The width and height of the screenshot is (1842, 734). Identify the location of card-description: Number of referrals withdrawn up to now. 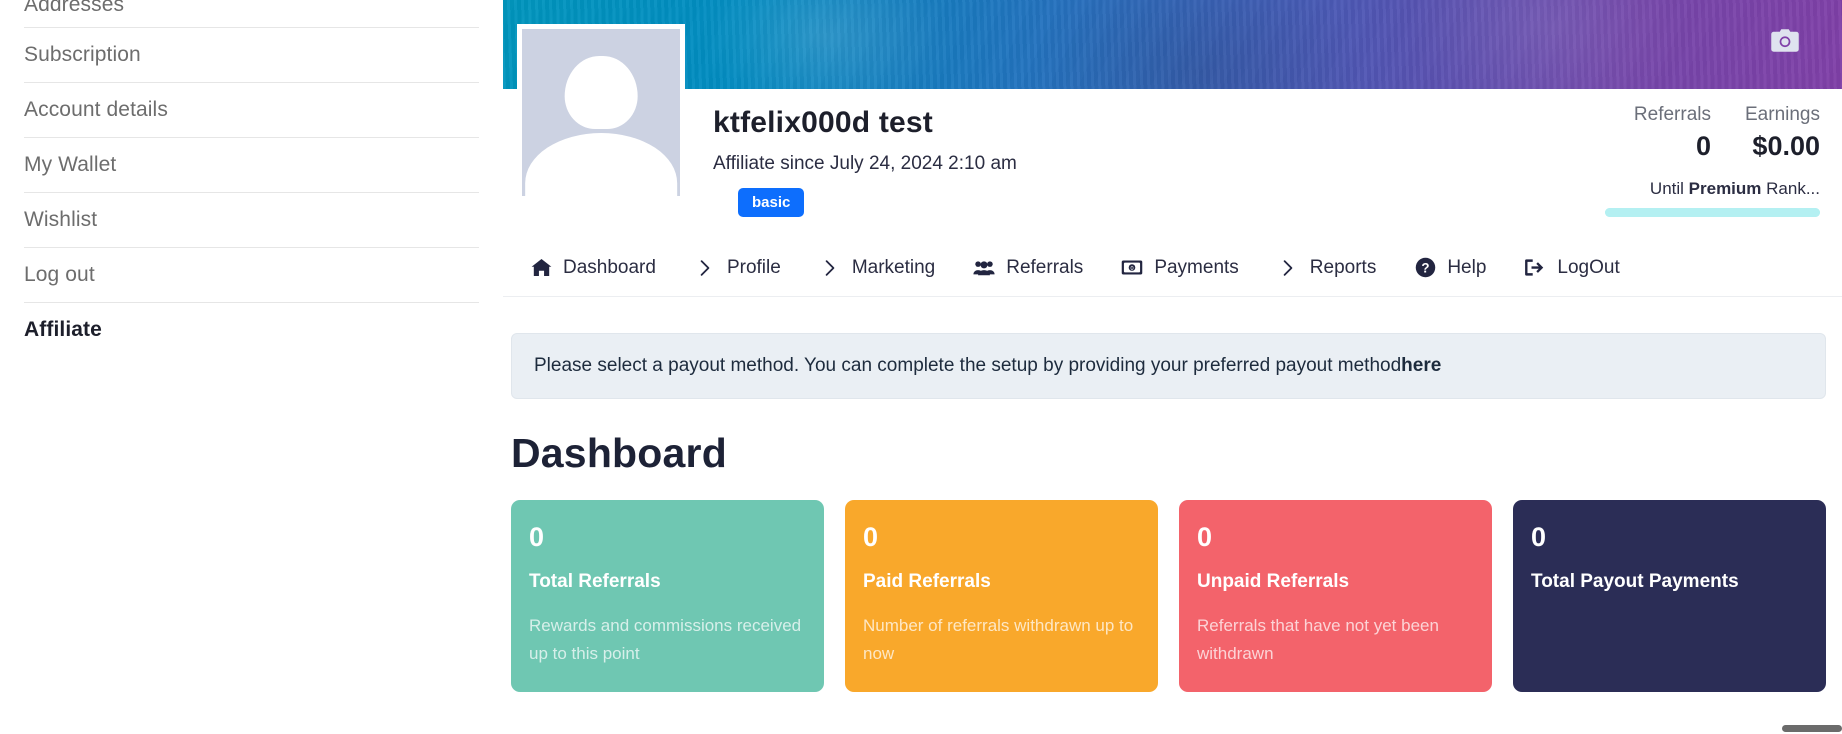
(998, 639).